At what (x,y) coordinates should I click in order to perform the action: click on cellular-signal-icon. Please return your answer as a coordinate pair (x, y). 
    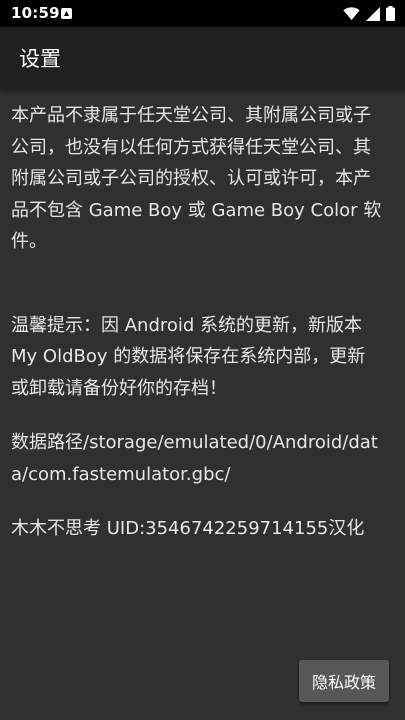
    Looking at the image, I should click on (373, 13).